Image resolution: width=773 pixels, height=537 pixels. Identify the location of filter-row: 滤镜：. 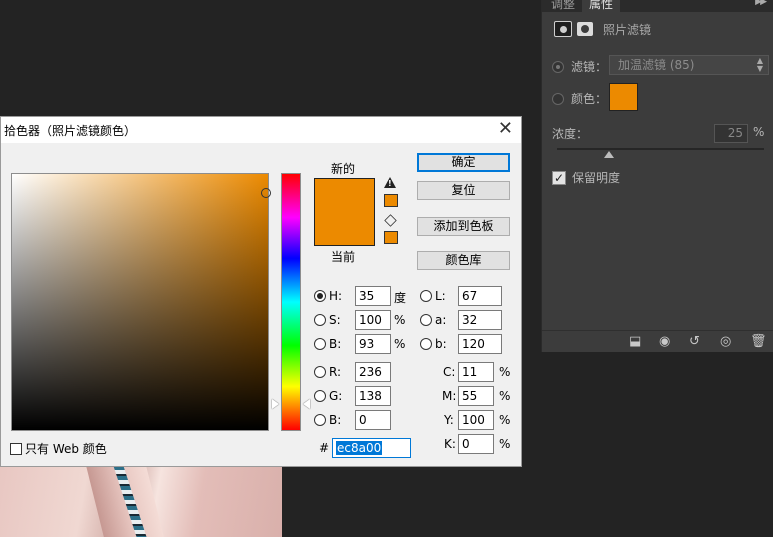
(579, 66).